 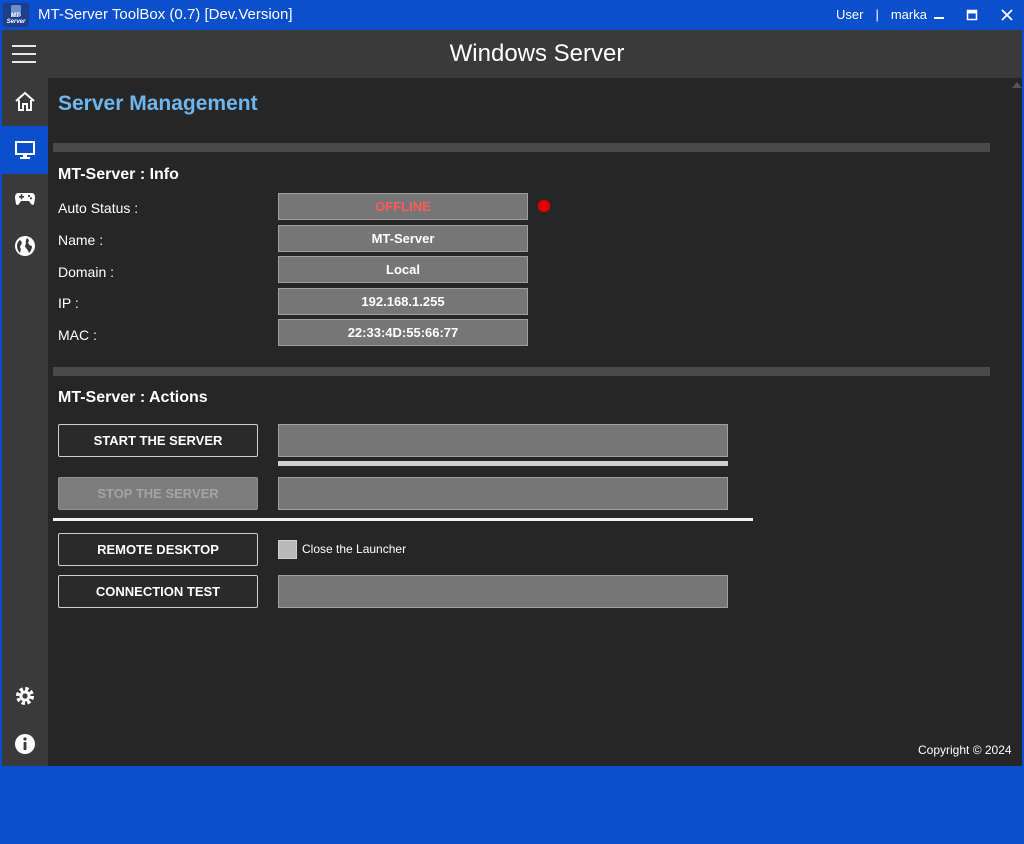 I want to click on user-area: User | marka, so click(x=881, y=14).